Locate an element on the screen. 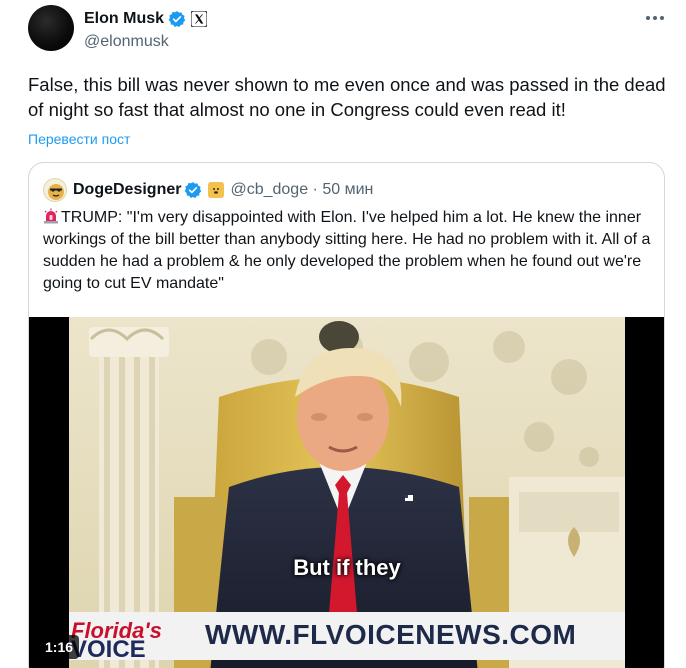  quoted-avatar is located at coordinates (55, 190).